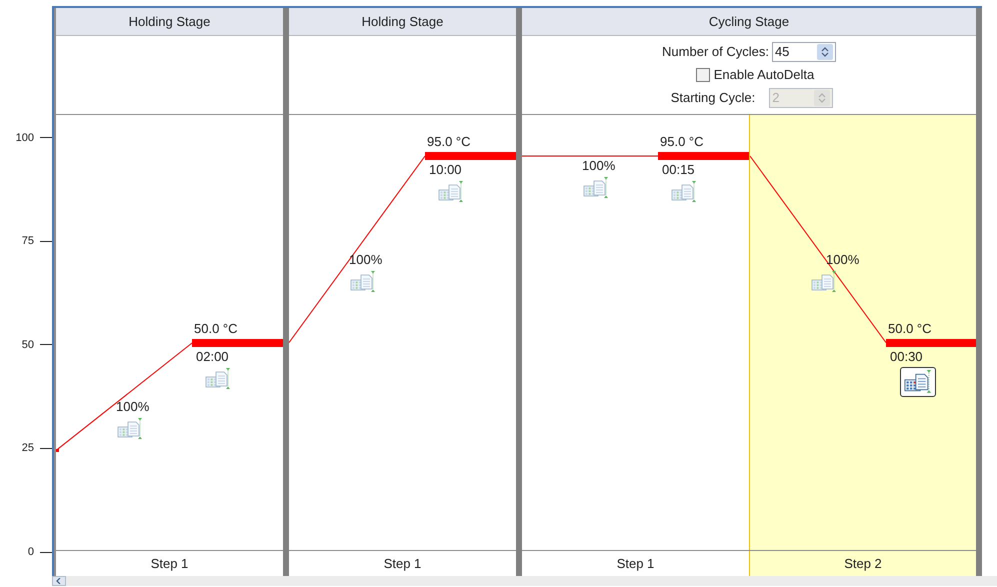 This screenshot has width=997, height=587. Describe the element at coordinates (28, 241) in the screenshot. I see `axis-tick-label: 75` at that location.